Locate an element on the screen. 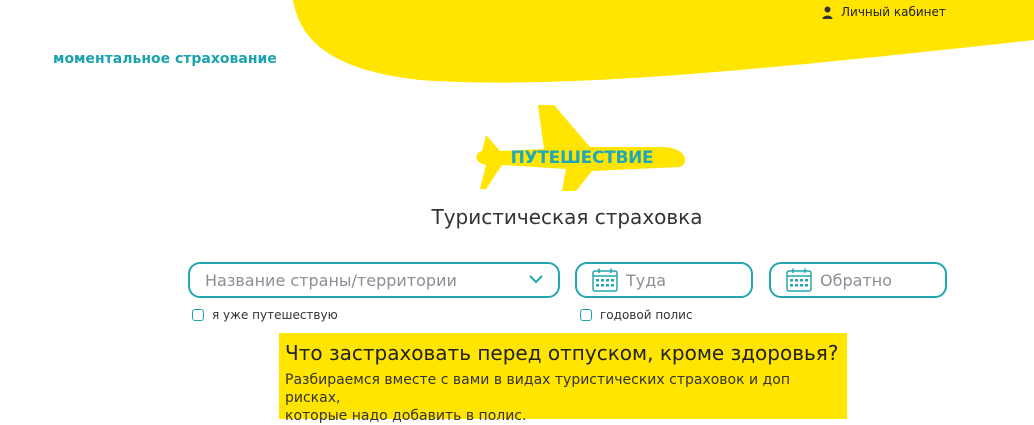  travel-category-label: ПУТЕШЕСТВИЕ is located at coordinates (582, 158).